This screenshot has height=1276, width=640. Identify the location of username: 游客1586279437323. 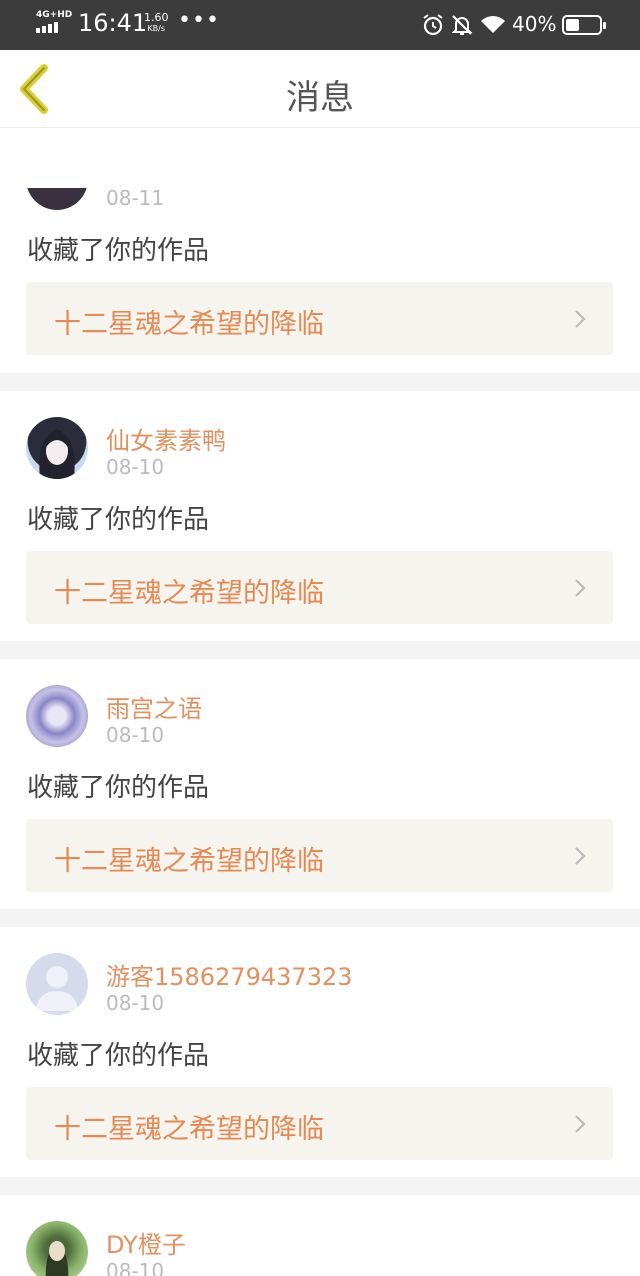
(229, 974).